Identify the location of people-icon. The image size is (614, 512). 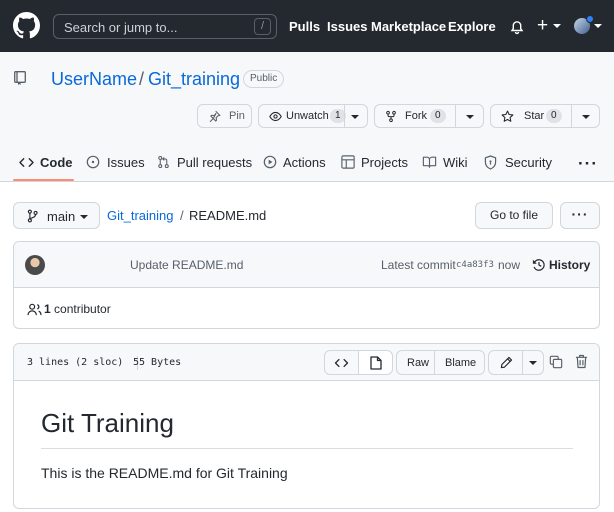
(34, 309).